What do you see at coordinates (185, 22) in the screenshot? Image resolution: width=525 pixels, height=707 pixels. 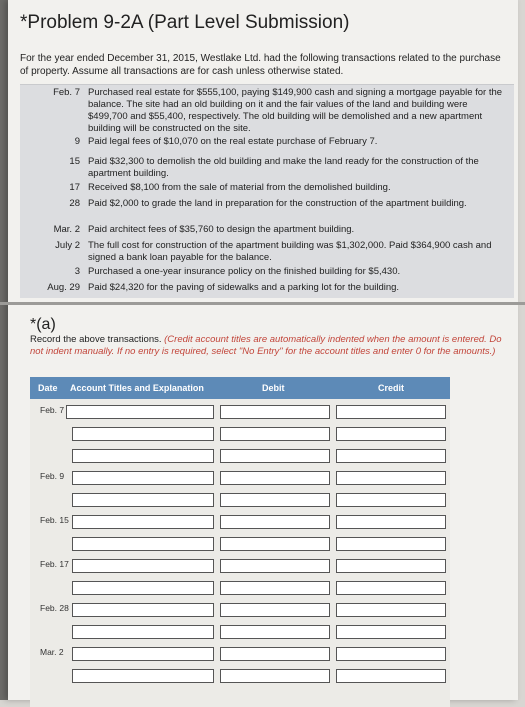 I see `page-title: *Problem 9-2A (Part Level Submission)` at bounding box center [185, 22].